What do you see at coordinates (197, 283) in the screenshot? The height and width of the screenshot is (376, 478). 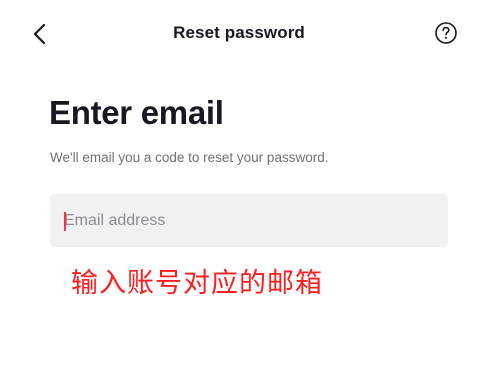 I see `annotation-text: 输入账号对应的邮箱` at bounding box center [197, 283].